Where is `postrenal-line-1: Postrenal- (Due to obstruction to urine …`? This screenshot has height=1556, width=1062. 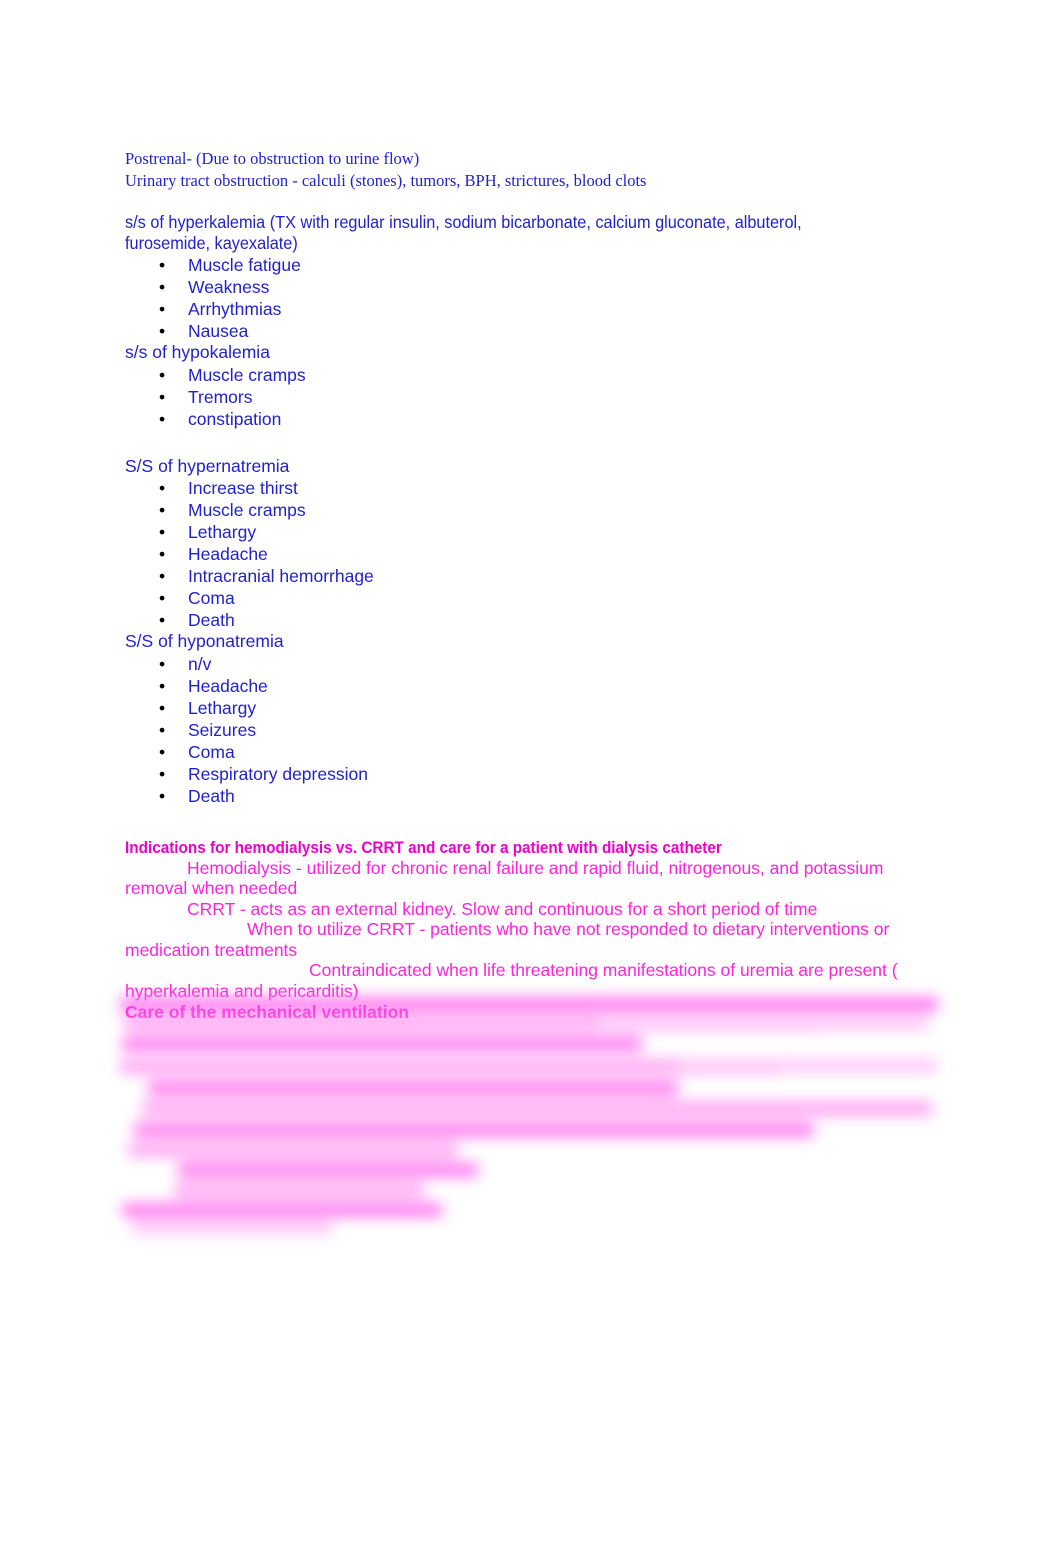 postrenal-line-1: Postrenal- (Due to obstruction to urine … is located at coordinates (272, 158).